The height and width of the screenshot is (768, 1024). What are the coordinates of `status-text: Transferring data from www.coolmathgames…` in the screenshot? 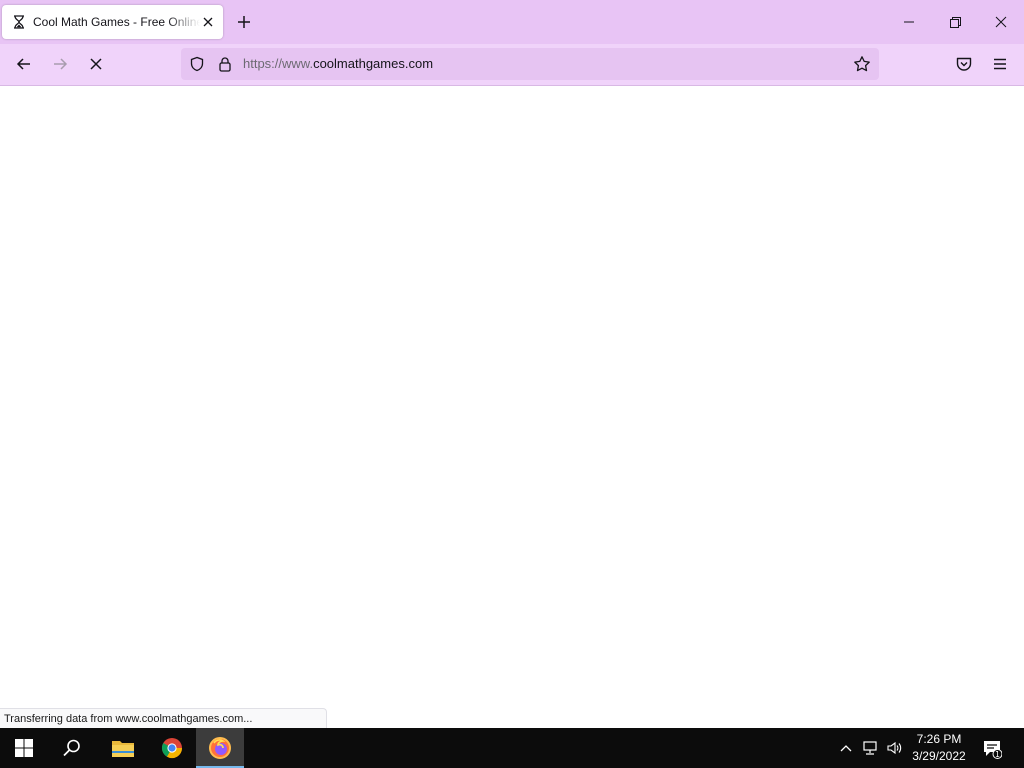 It's located at (128, 719).